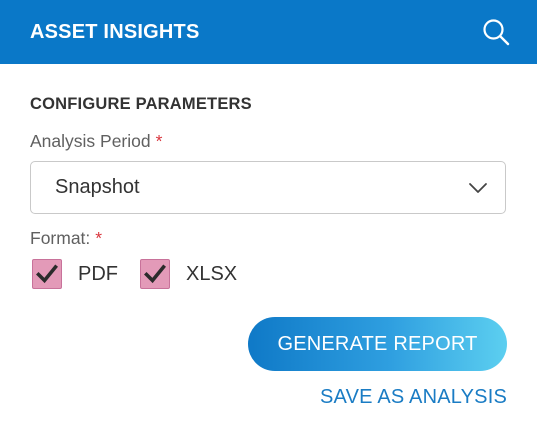 The width and height of the screenshot is (537, 437). I want to click on generate-report-button: GENERATE REPORT, so click(377, 344).